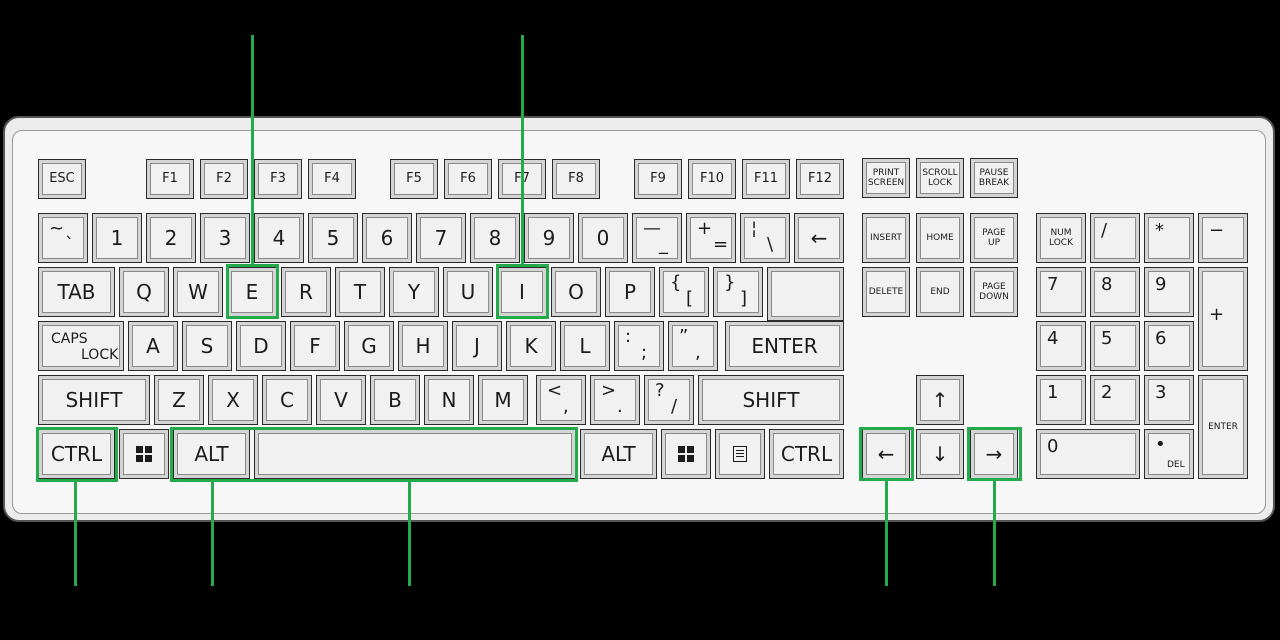 The height and width of the screenshot is (640, 1280). Describe the element at coordinates (1061, 400) in the screenshot. I see `key-num-1: 1` at that location.